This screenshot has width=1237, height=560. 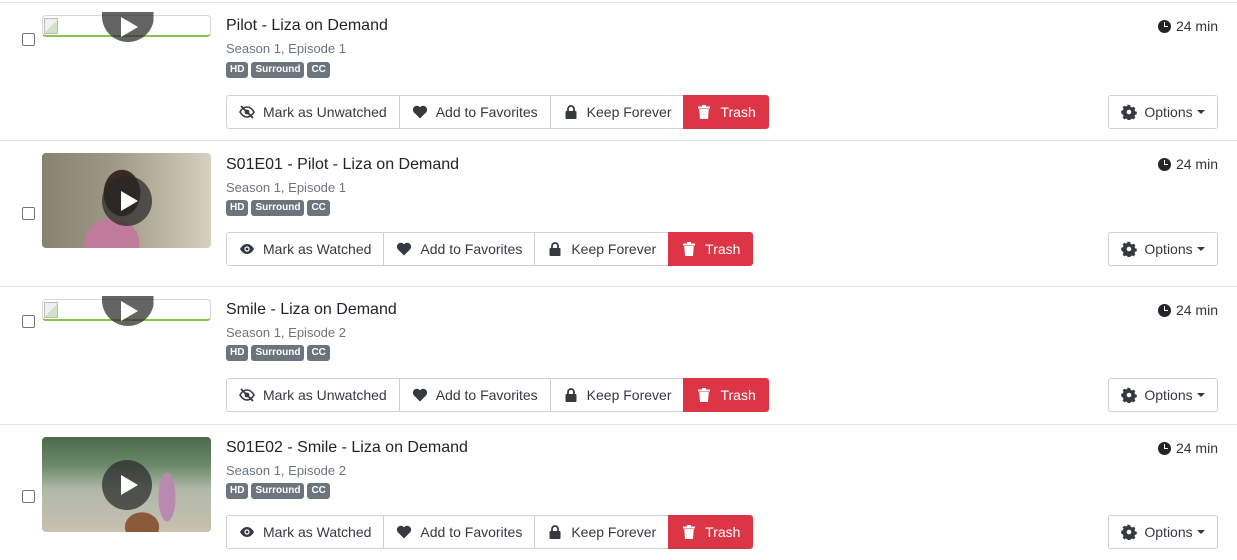 I want to click on episode-title: Pilot - Liza on Demand, so click(x=307, y=26).